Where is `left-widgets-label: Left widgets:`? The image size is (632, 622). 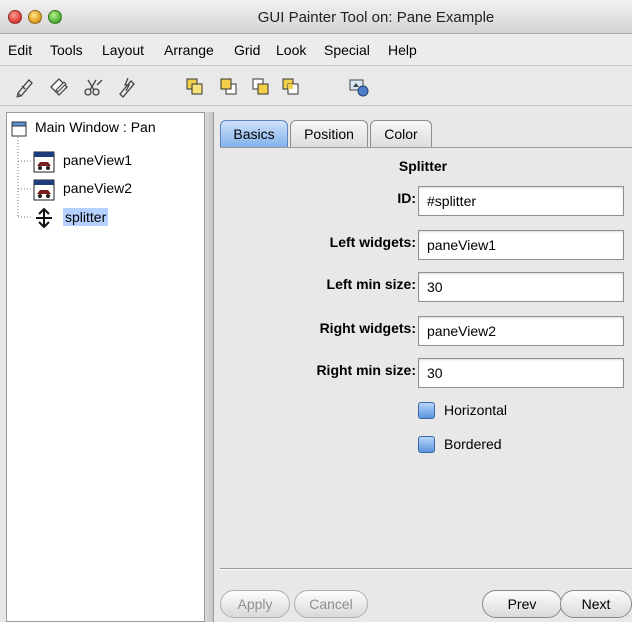
left-widgets-label: Left widgets: is located at coordinates (372, 242).